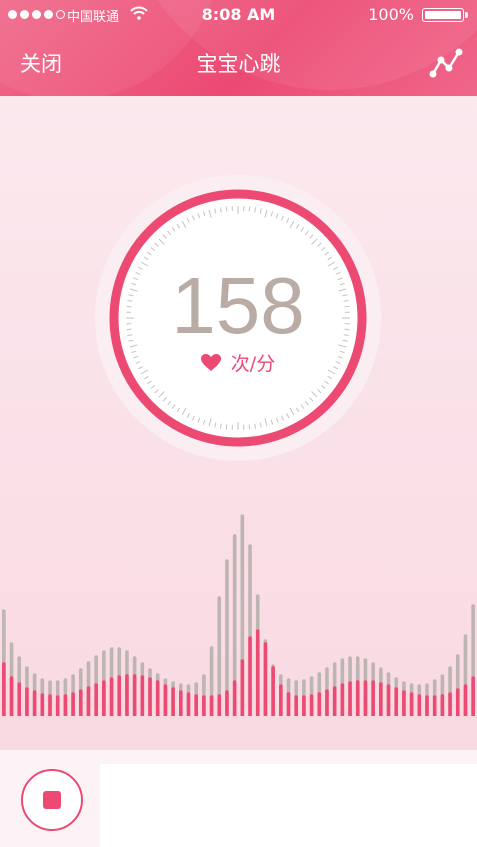  I want to click on line-chart-icon, so click(446, 62).